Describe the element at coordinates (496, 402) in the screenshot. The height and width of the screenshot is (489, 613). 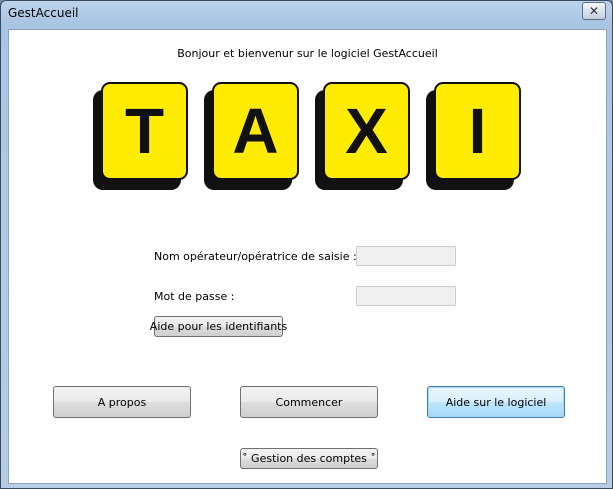
I see `software-help-button: Aide sur le logiciel` at that location.